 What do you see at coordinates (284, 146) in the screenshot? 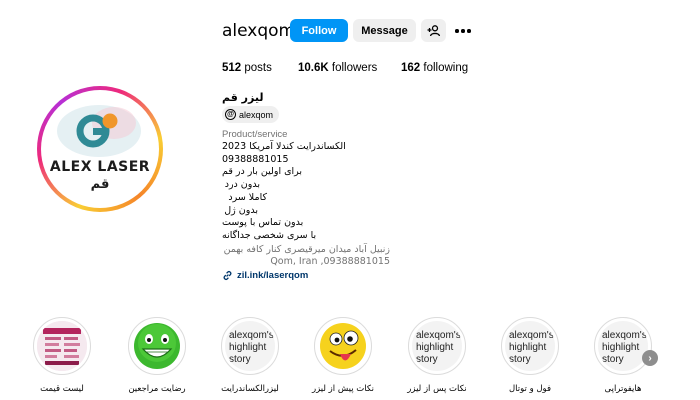
I see `bio-line: الکساندرایت کندلا آمریکا 2023` at bounding box center [284, 146].